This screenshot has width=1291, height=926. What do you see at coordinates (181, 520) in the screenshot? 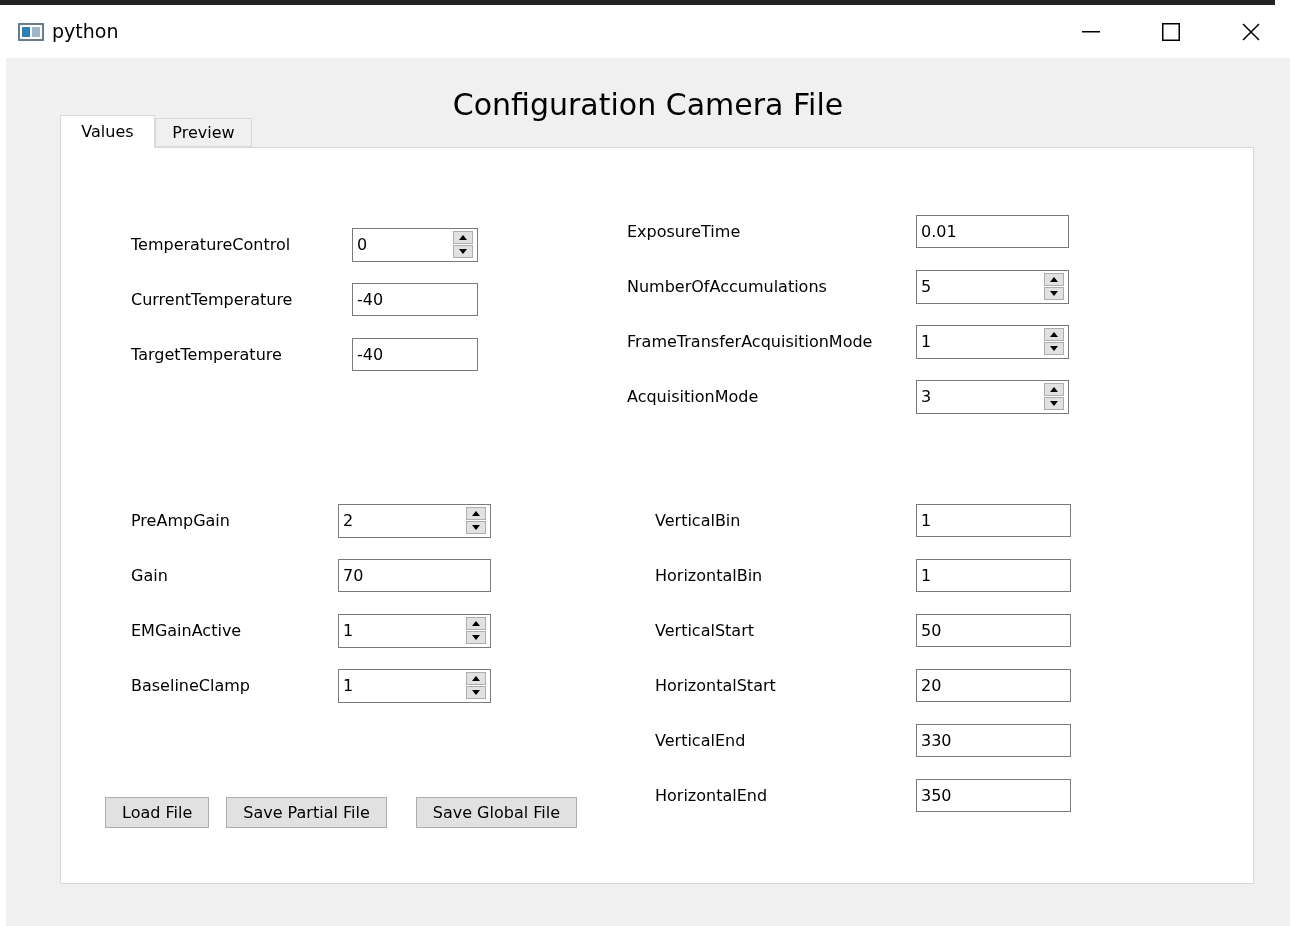
I see `field-label: PreAmpGain` at bounding box center [181, 520].